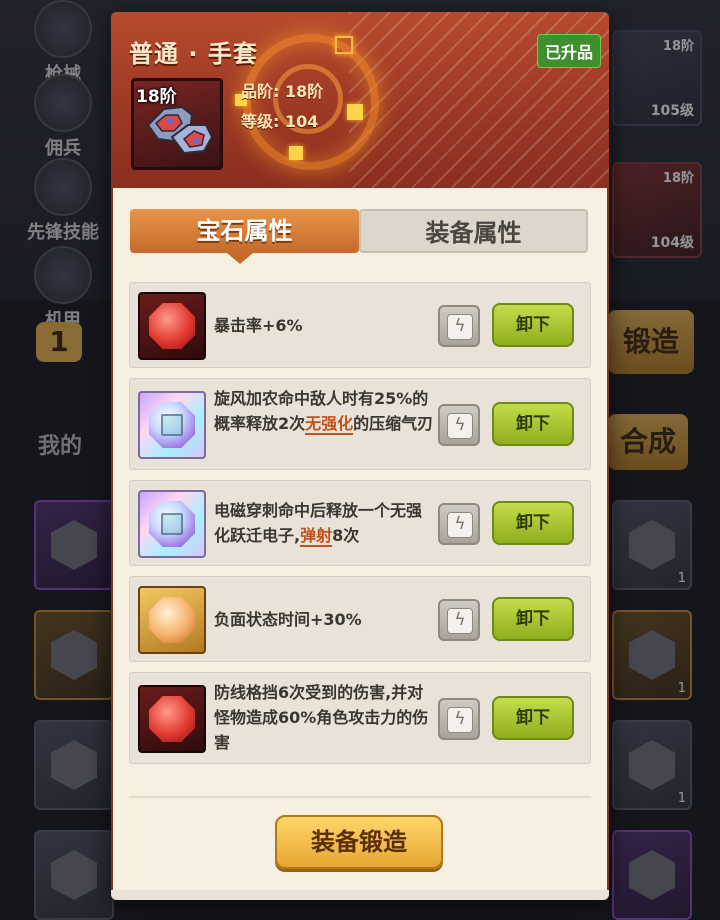 The width and height of the screenshot is (720, 920). I want to click on card-level: 104级, so click(672, 243).